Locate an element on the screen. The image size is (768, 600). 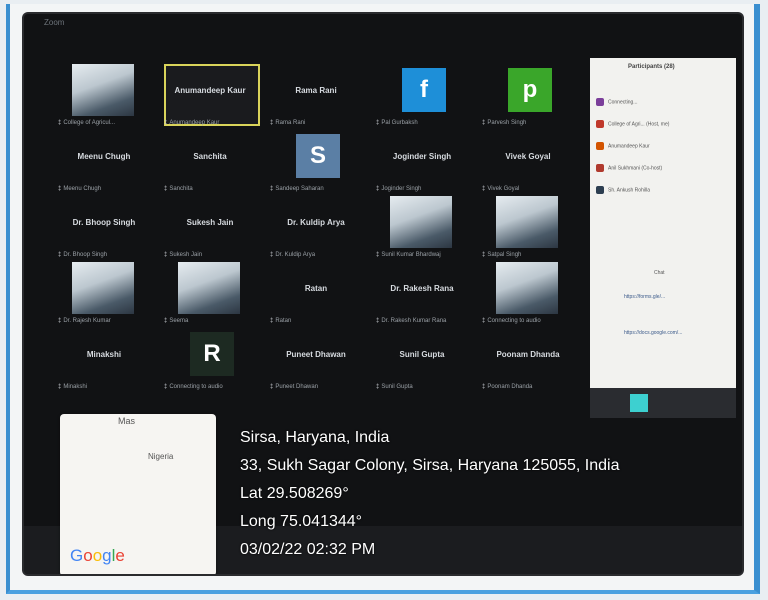
participant-name: Poonam Dhanda is located at coordinates (528, 354).